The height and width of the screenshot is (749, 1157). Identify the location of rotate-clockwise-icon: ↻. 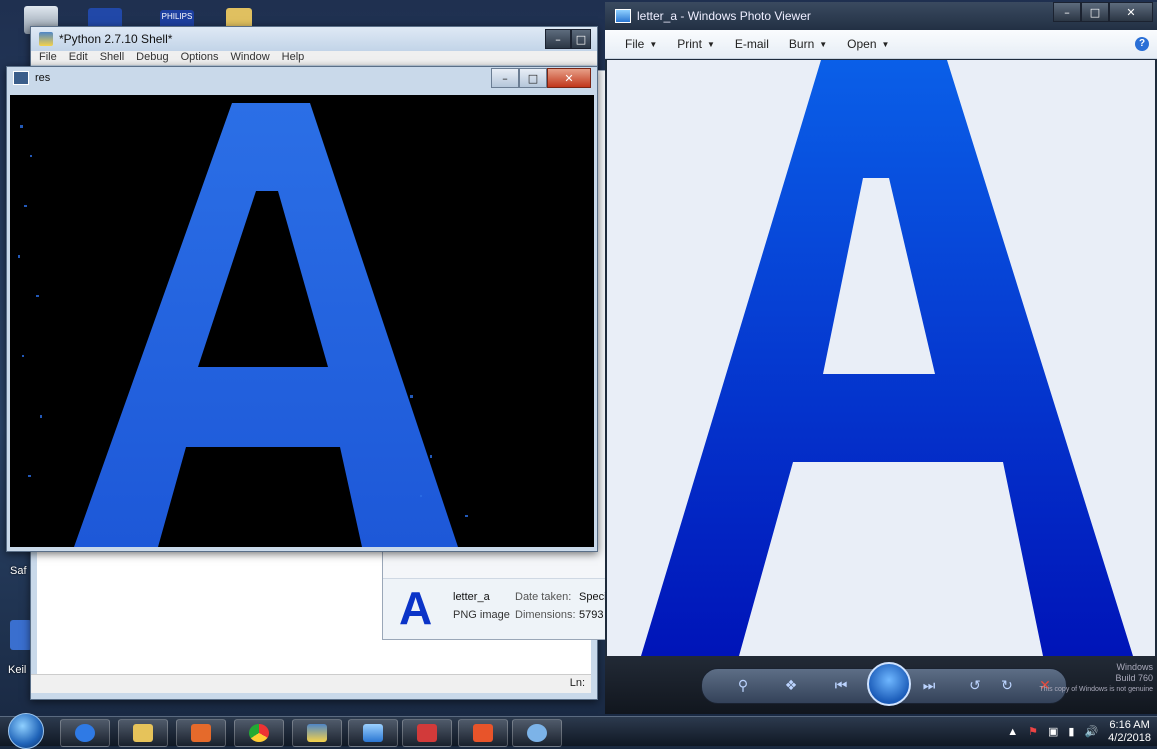
(1007, 686).